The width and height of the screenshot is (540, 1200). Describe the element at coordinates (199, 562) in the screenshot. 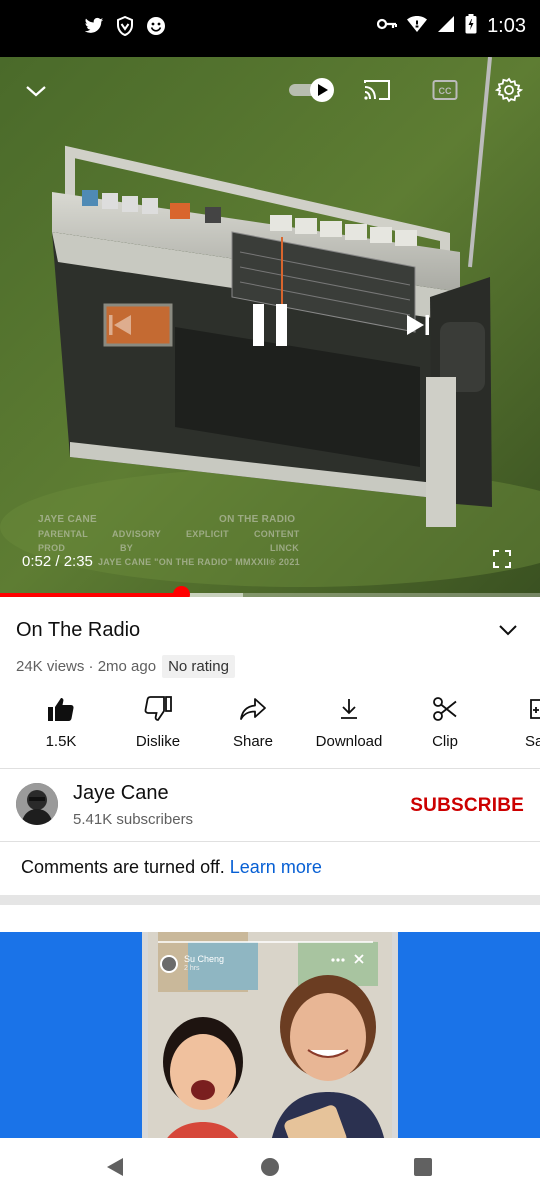

I see `album-copyright: JAYE CANE "ON THE RADIO" MMXXII® 2021` at that location.